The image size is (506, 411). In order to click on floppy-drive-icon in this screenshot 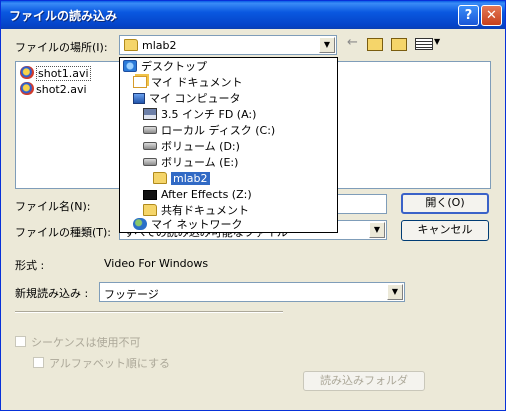, I will do `click(150, 114)`.